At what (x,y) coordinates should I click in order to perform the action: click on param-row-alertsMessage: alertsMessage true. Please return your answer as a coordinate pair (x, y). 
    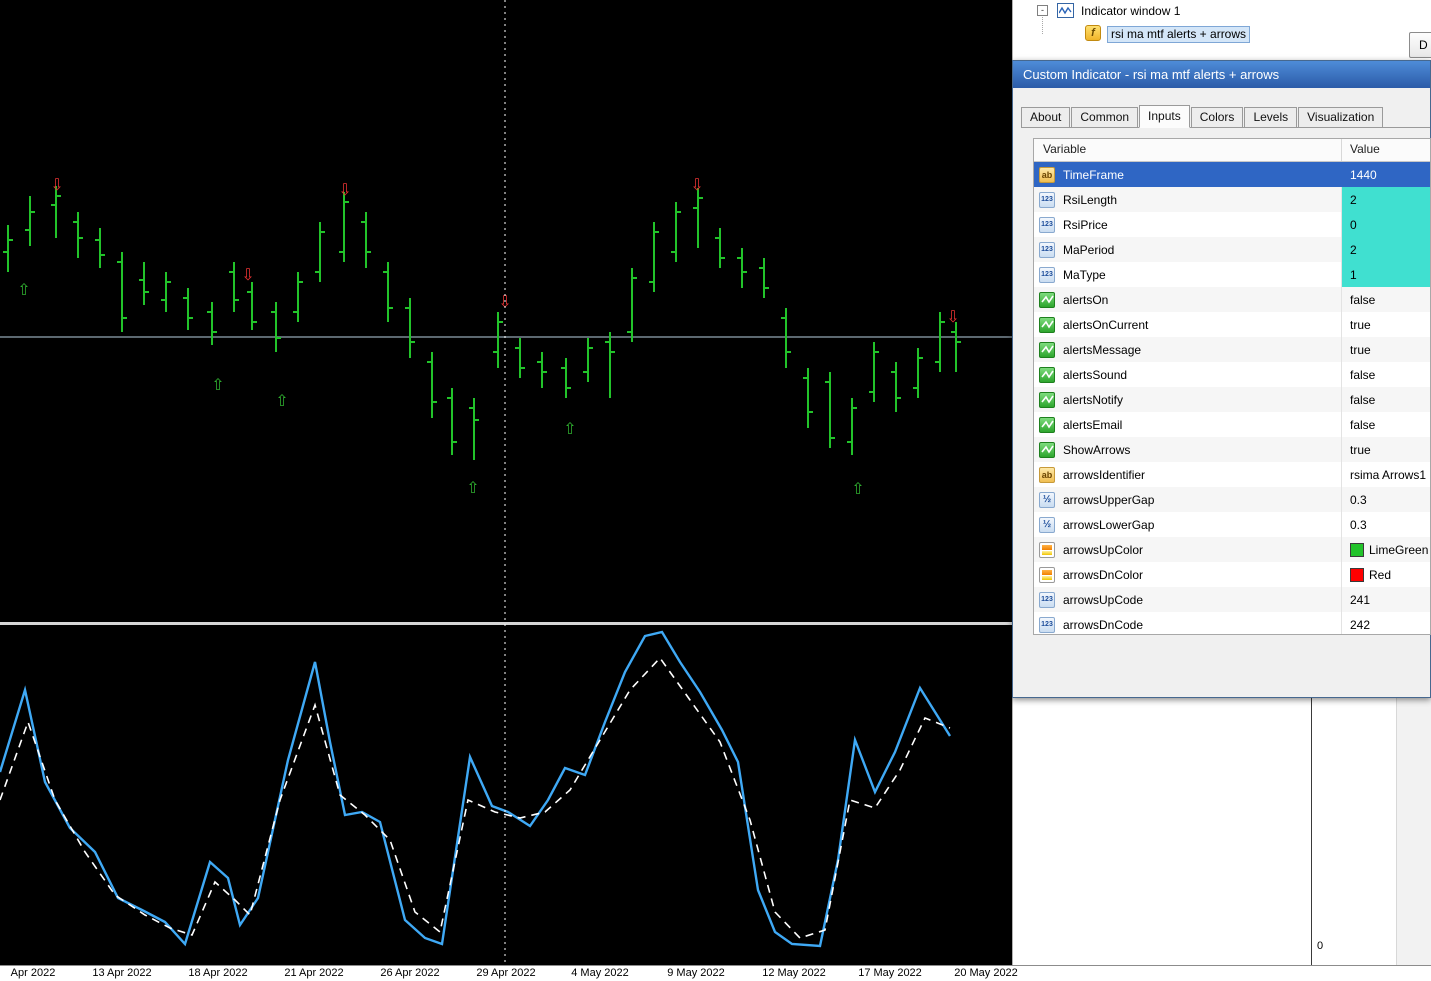
    Looking at the image, I should click on (1232, 349).